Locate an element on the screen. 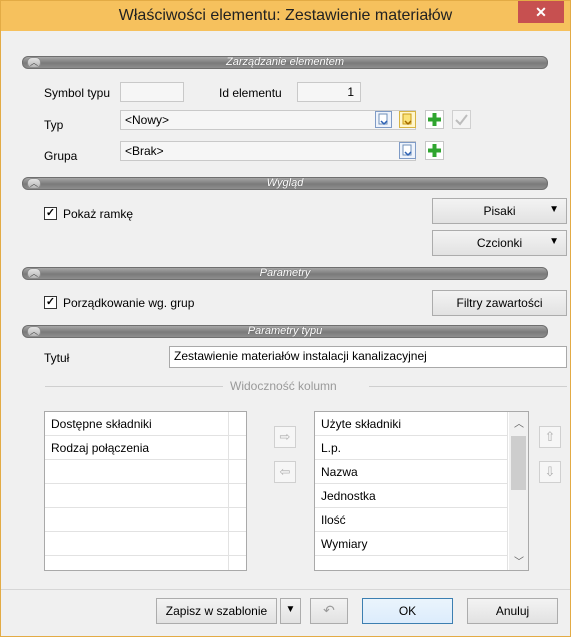  scroll-up-icon: ︿ is located at coordinates (519, 422).